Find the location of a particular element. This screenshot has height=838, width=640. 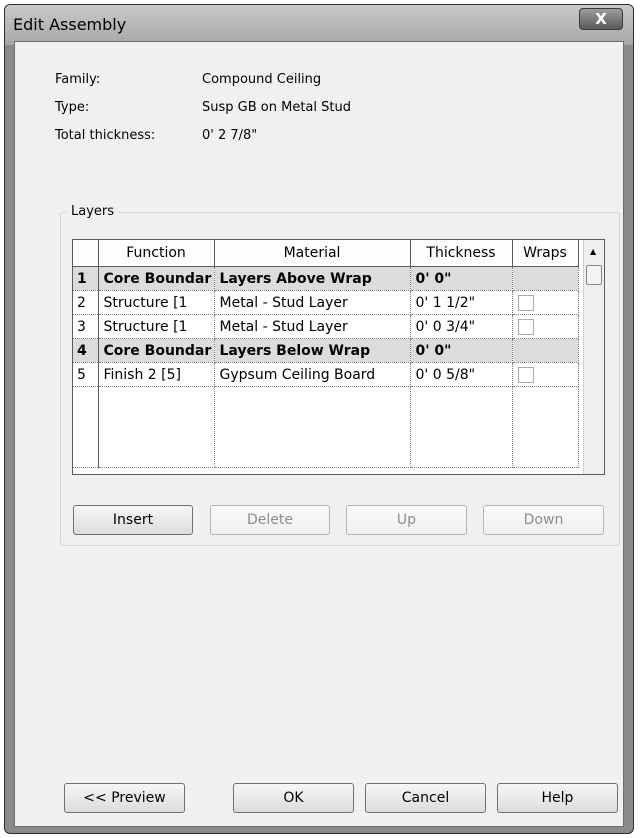

row-number: 3 is located at coordinates (86, 326).